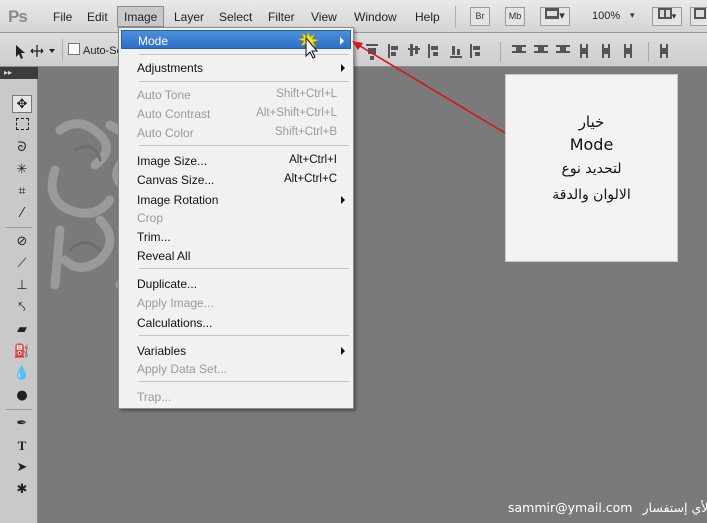 This screenshot has height=523, width=707. I want to click on contact-footer: sammir@ymail.com لأي إستفسار, so click(607, 507).